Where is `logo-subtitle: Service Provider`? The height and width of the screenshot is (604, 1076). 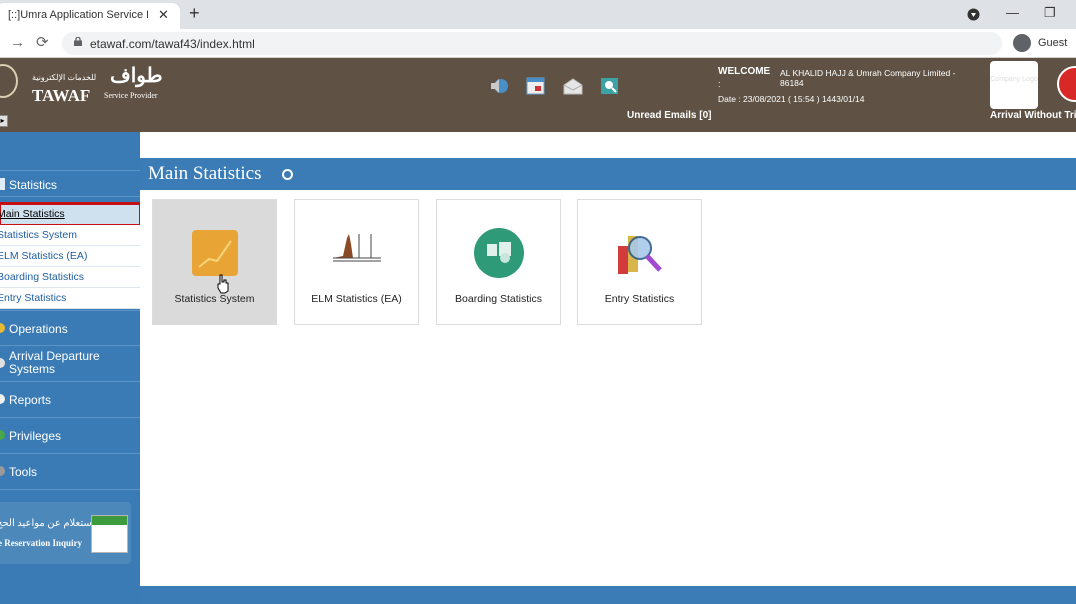 logo-subtitle: Service Provider is located at coordinates (131, 95).